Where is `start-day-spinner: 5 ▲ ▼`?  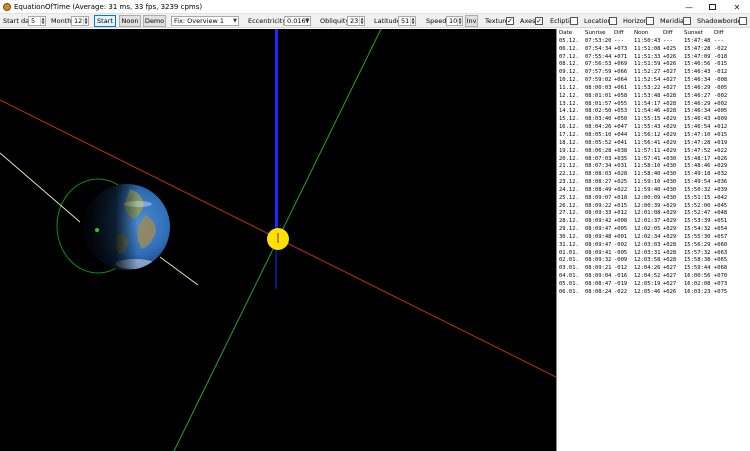 start-day-spinner: 5 ▲ ▼ is located at coordinates (37, 21).